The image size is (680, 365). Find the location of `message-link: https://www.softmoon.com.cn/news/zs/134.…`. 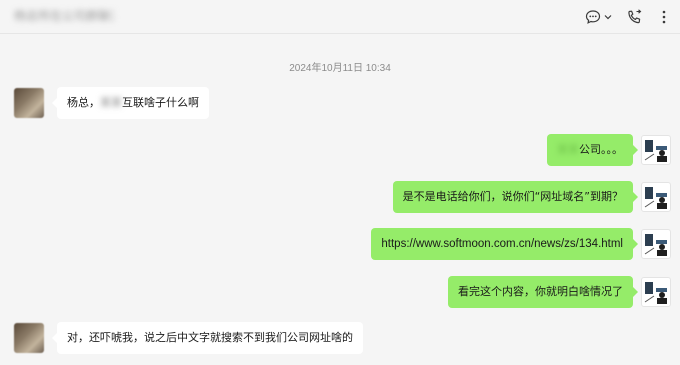

message-link: https://www.softmoon.com.cn/news/zs/134.… is located at coordinates (502, 244).